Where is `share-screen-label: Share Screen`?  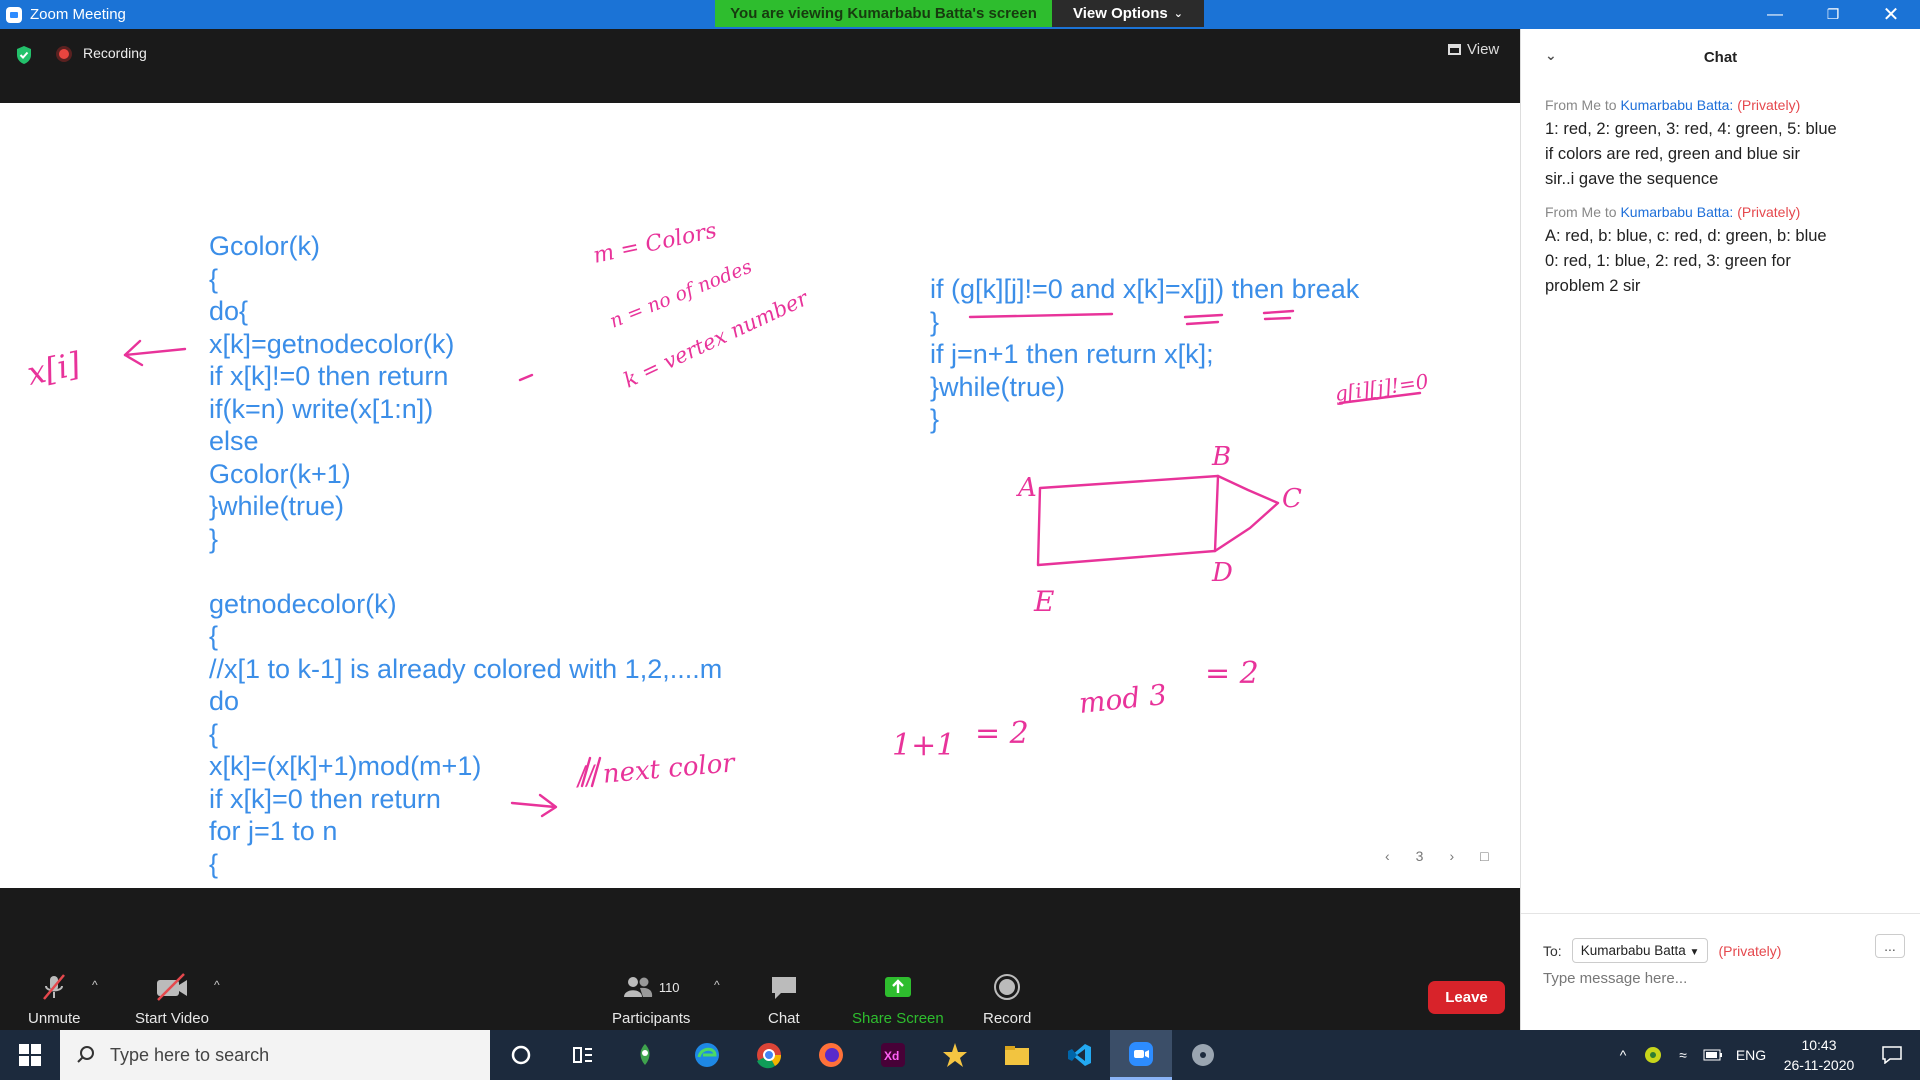
share-screen-label: Share Screen is located at coordinates (898, 1018).